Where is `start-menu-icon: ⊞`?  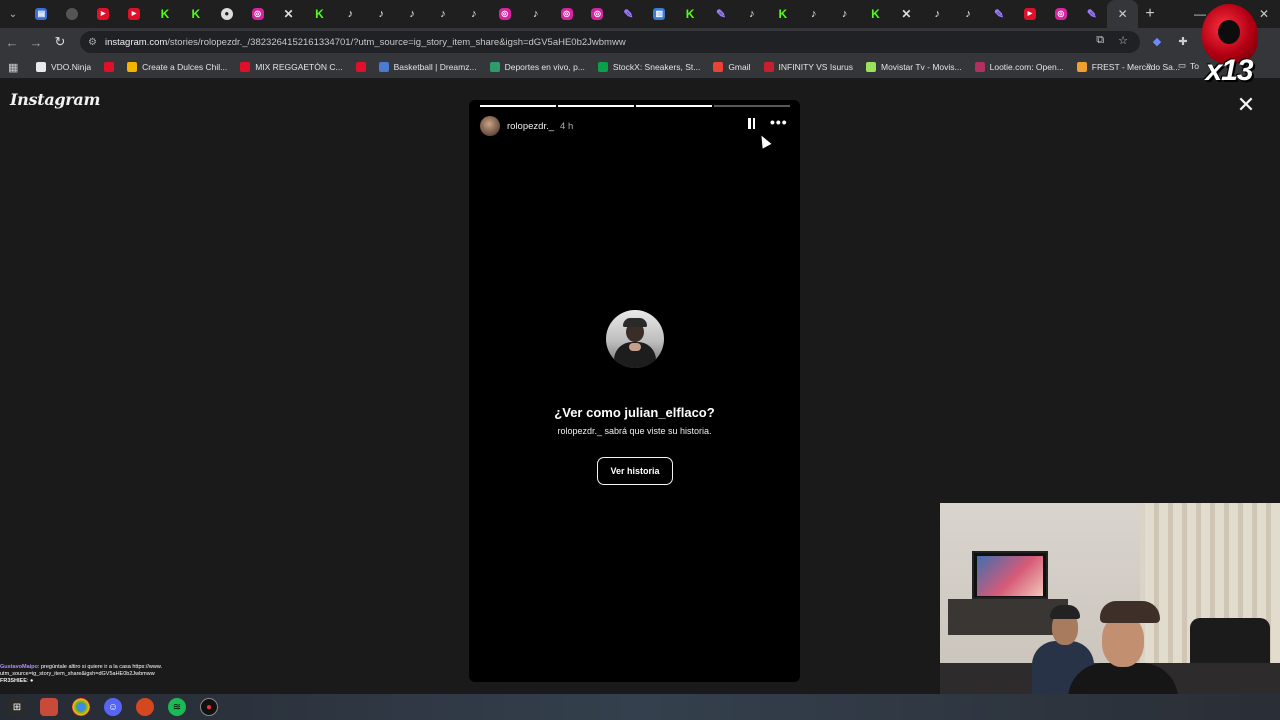 start-menu-icon: ⊞ is located at coordinates (17, 707).